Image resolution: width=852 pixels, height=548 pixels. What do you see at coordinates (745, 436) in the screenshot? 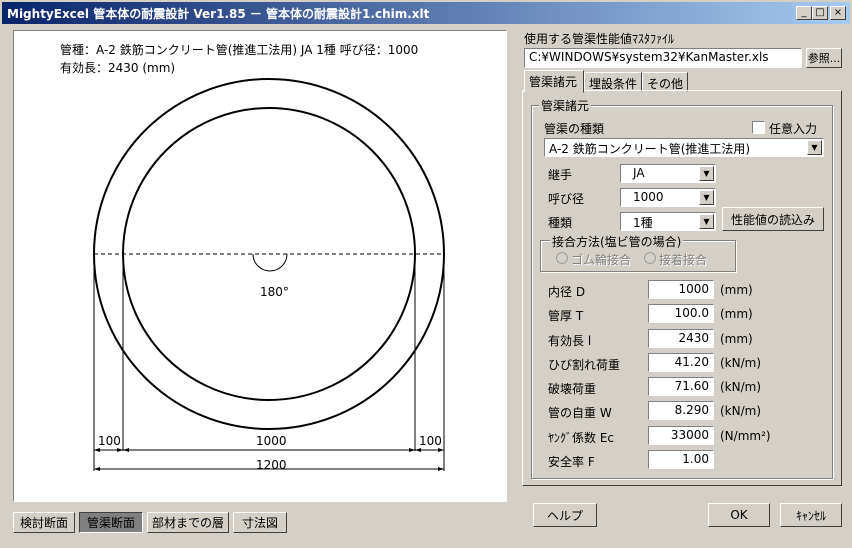
I see `prop-unit-youngs-modulus: (N/mm²)` at bounding box center [745, 436].